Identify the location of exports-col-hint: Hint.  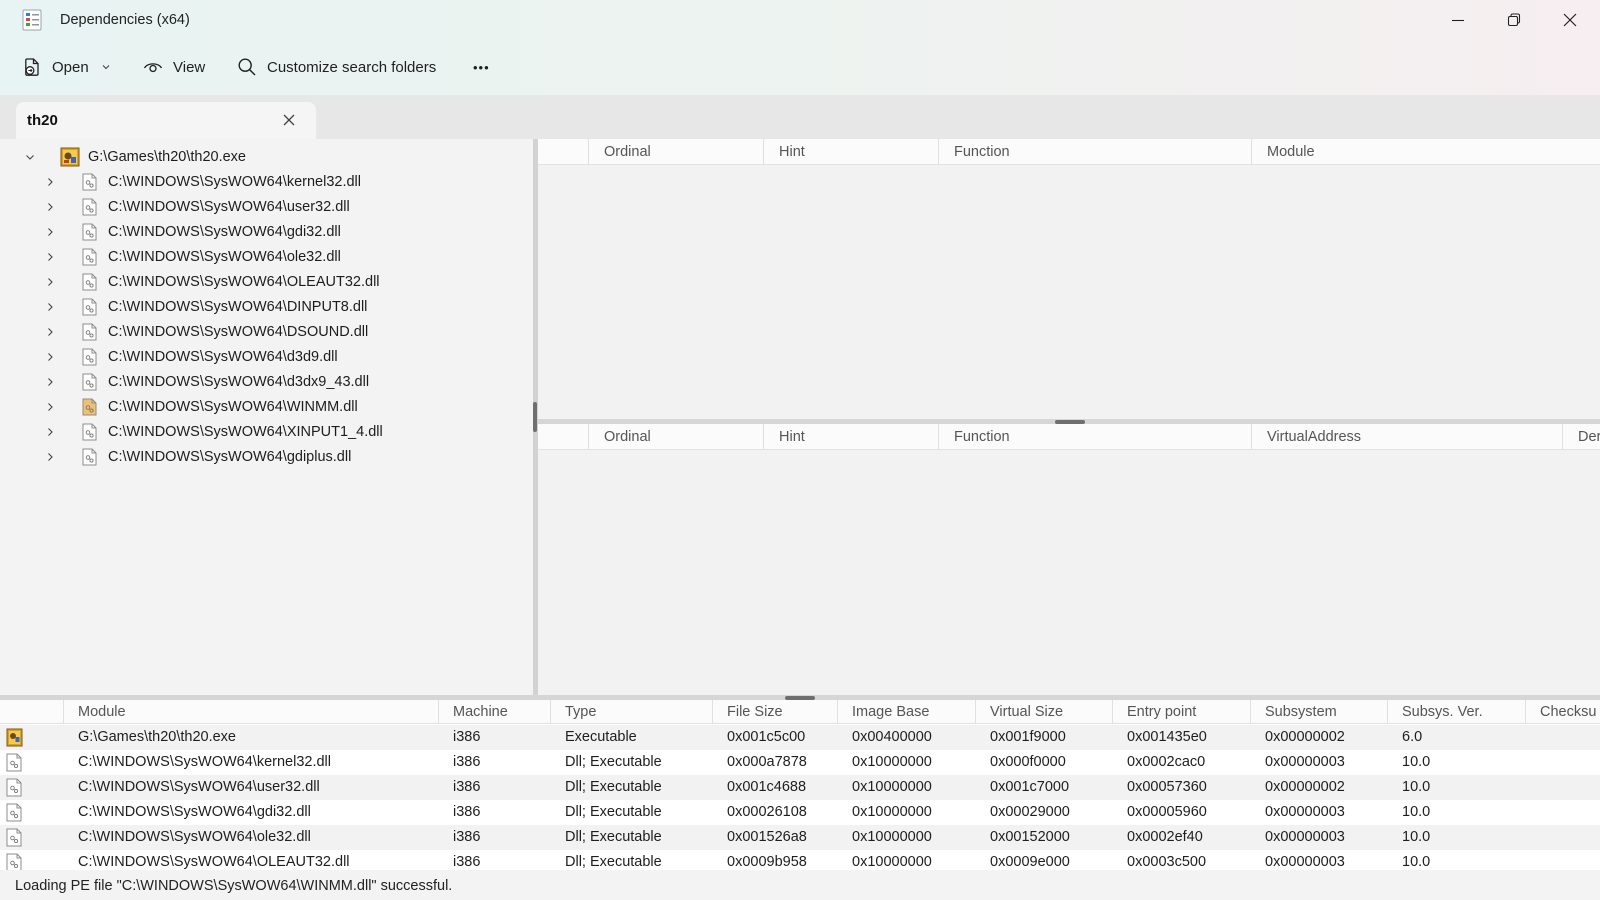
(850, 437).